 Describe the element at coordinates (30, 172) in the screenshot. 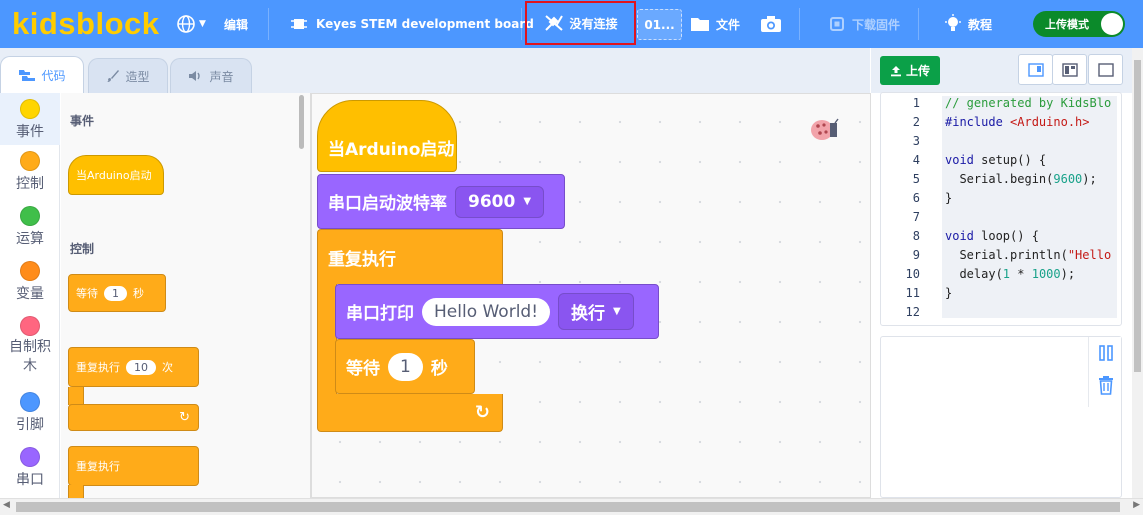

I see `category-control: 控制` at that location.